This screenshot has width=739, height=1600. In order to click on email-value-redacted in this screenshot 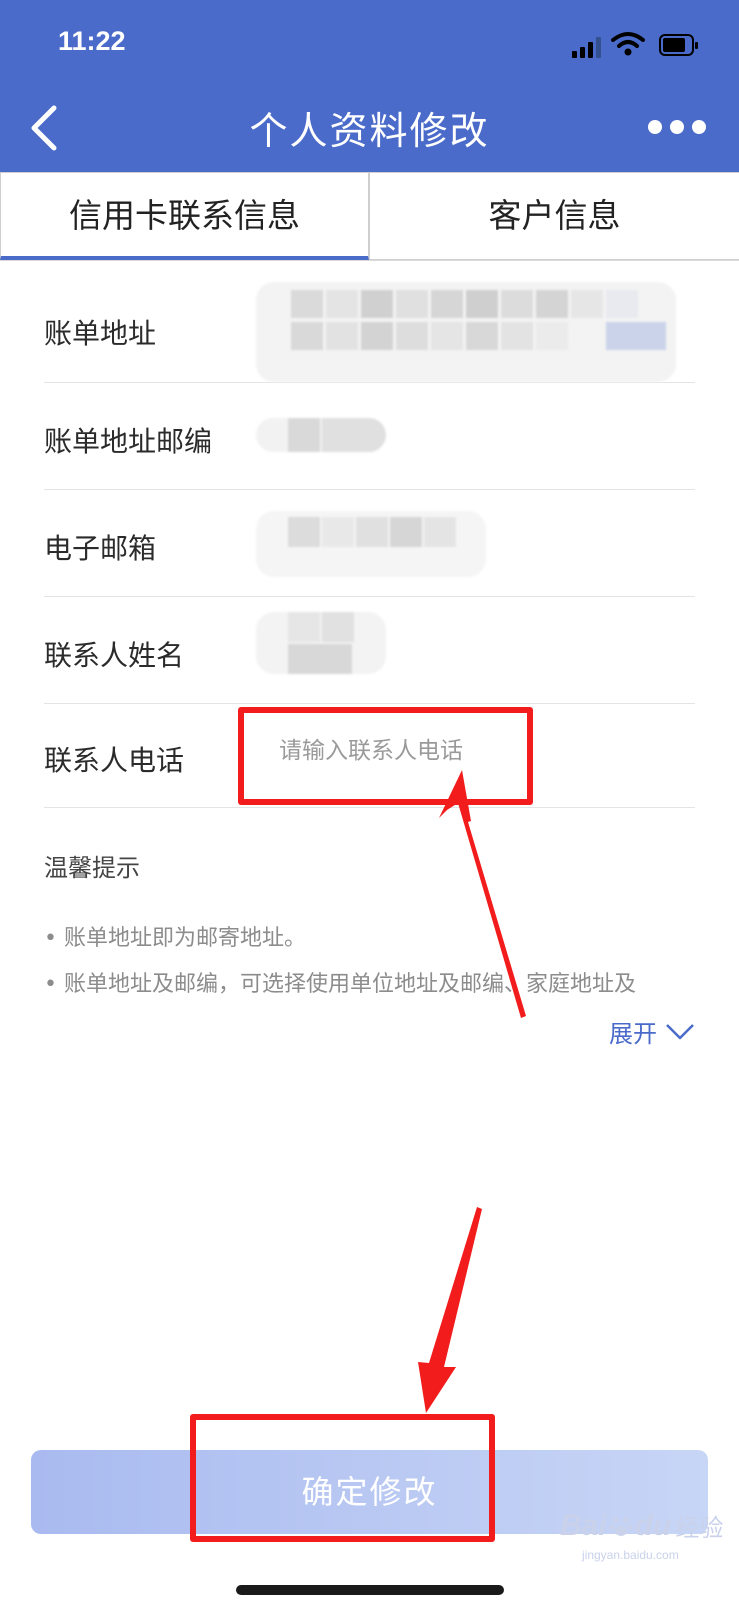, I will do `click(371, 544)`.